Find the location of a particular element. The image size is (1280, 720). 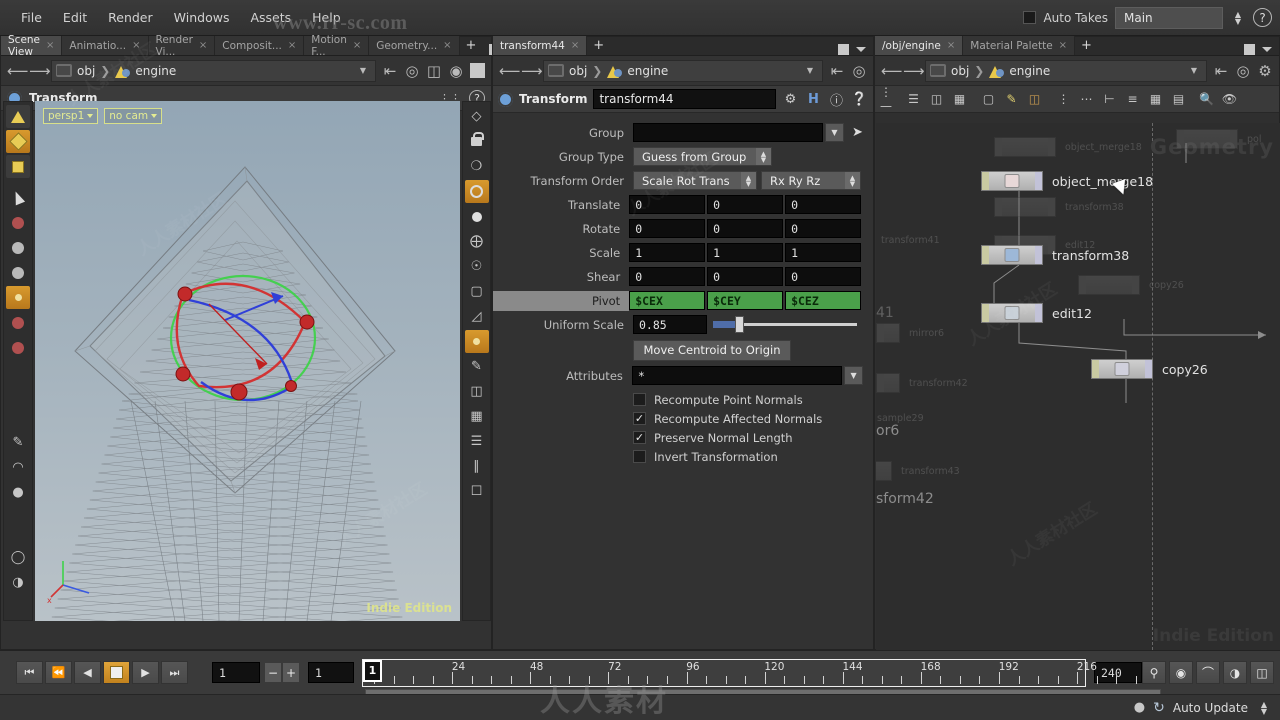

pivot-icon is located at coordinates (18, 272).